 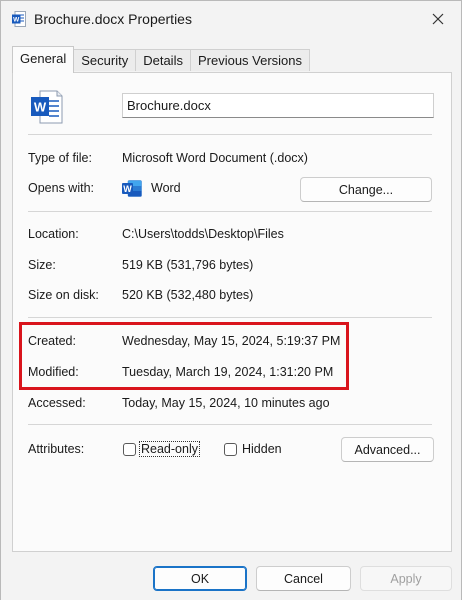 What do you see at coordinates (61, 188) in the screenshot?
I see `opens-with-label: Opens with:` at bounding box center [61, 188].